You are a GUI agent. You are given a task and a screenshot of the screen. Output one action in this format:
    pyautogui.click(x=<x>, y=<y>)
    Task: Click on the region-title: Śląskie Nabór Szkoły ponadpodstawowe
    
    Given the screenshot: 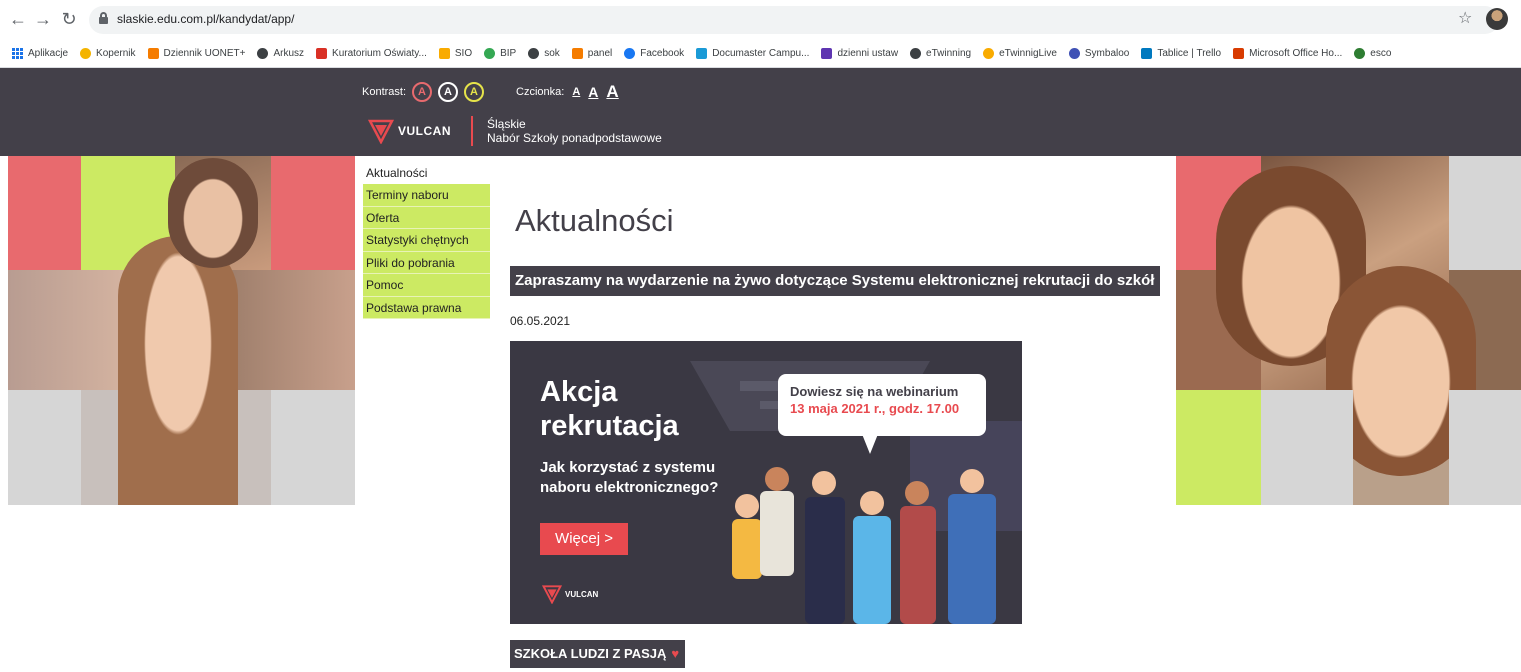 What is the action you would take?
    pyautogui.click(x=574, y=131)
    